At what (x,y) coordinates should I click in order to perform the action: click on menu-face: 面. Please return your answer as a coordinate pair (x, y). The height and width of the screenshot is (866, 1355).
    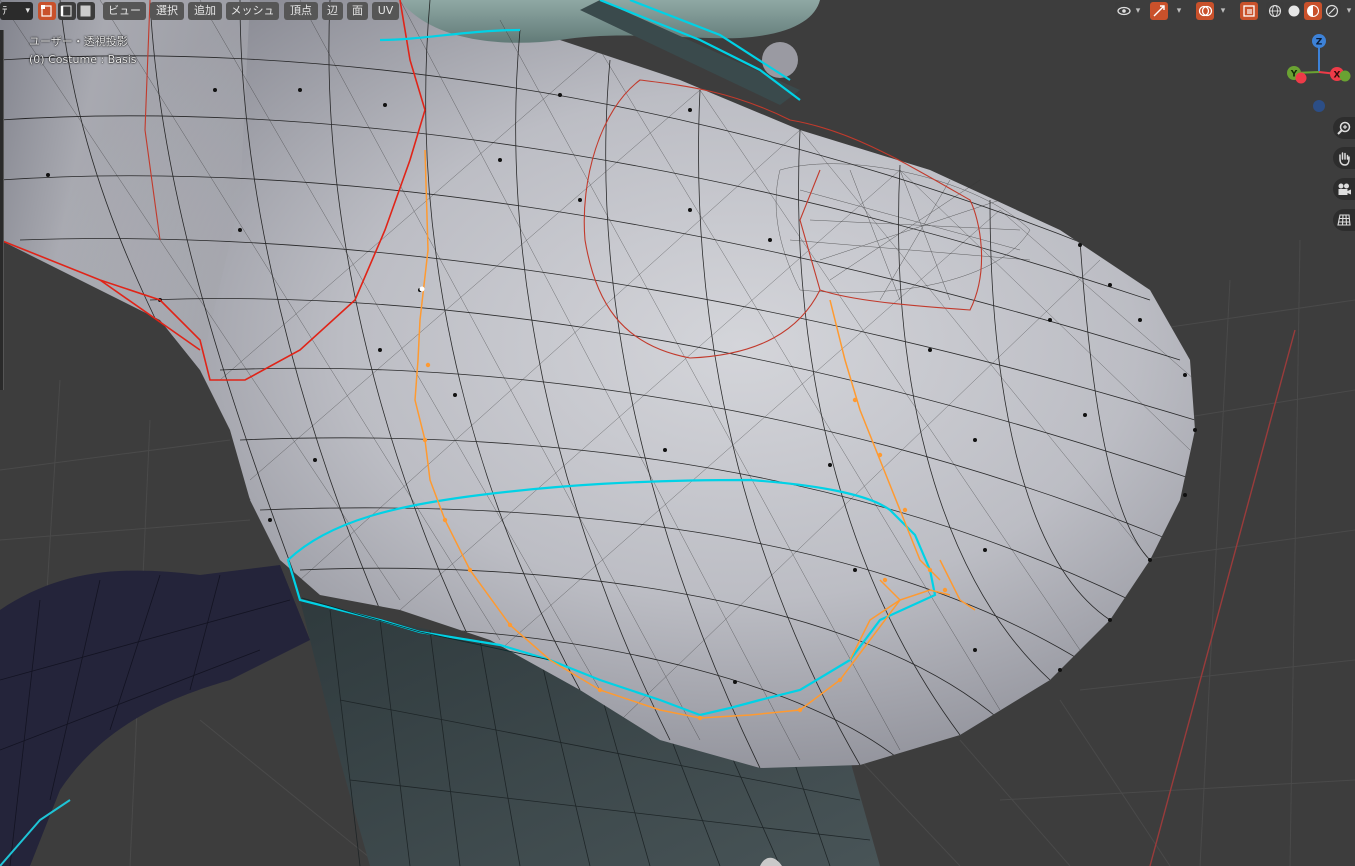
    Looking at the image, I should click on (357, 11).